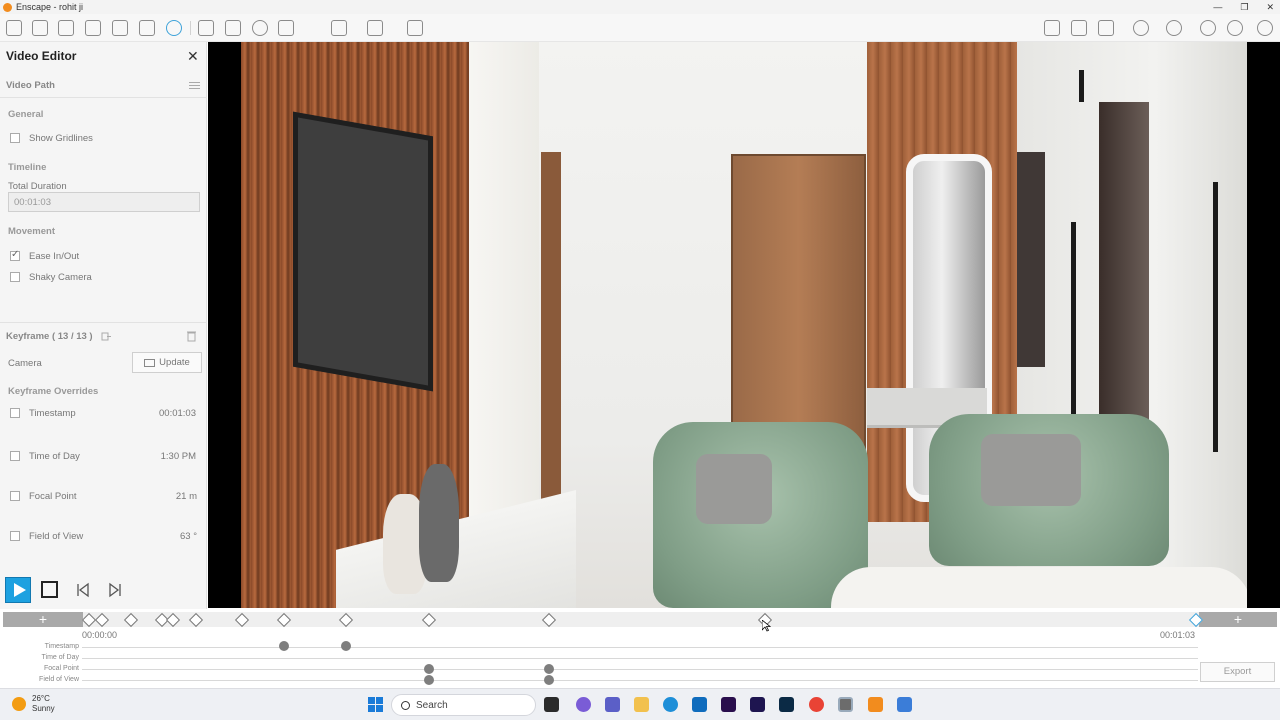 The image size is (1280, 720). What do you see at coordinates (286, 28) in the screenshot?
I see `image-icon` at bounding box center [286, 28].